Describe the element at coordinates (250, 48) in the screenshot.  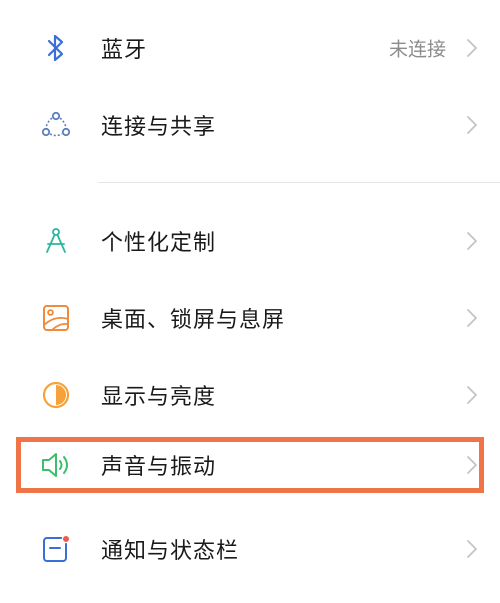
I see `settings-item-bluetooth: 蓝牙 未连接` at that location.